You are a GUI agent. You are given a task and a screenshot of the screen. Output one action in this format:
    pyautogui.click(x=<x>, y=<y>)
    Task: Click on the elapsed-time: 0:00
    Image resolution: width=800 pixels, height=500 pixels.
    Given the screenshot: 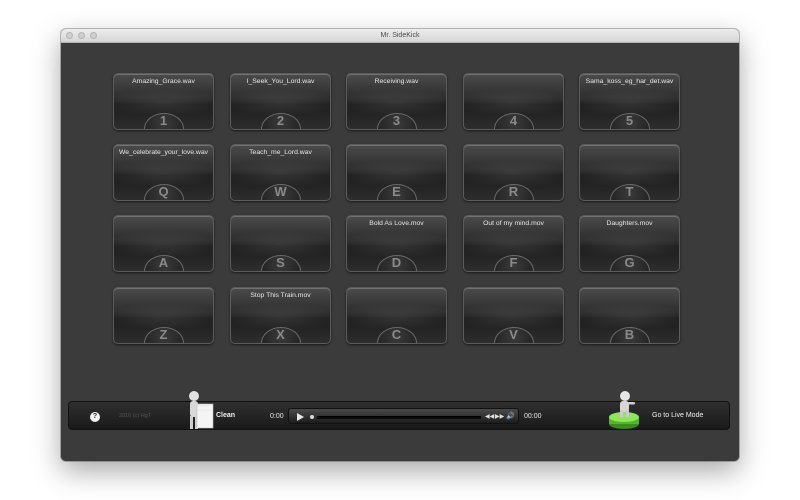 What is the action you would take?
    pyautogui.click(x=277, y=416)
    